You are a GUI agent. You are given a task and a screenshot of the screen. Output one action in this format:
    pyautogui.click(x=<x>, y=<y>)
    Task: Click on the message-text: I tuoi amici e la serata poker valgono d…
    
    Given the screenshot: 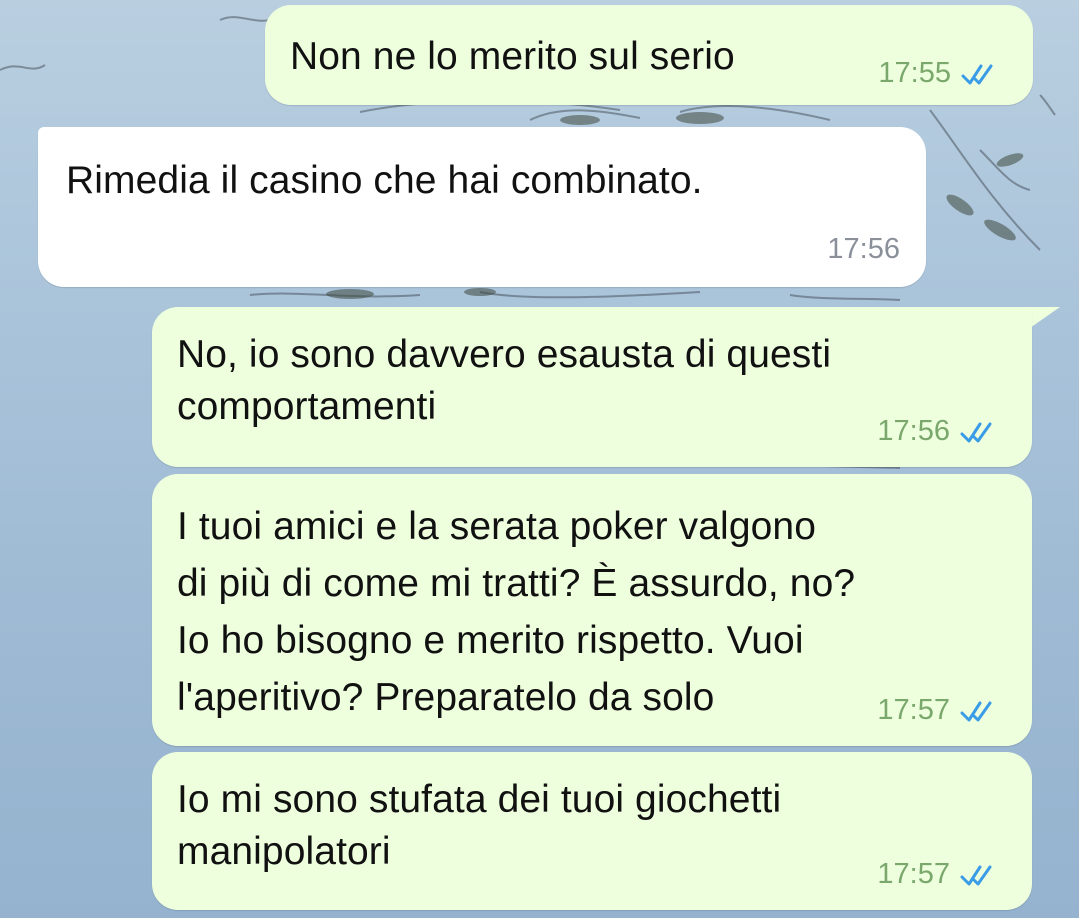 What is the action you would take?
    pyautogui.click(x=516, y=612)
    